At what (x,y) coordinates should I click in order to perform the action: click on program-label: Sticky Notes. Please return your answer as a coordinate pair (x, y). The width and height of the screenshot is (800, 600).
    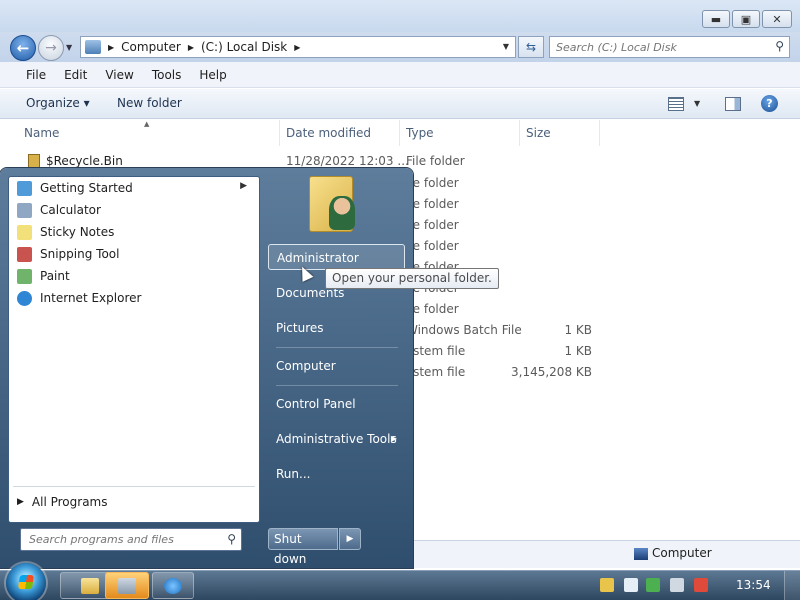
    Looking at the image, I should click on (77, 232).